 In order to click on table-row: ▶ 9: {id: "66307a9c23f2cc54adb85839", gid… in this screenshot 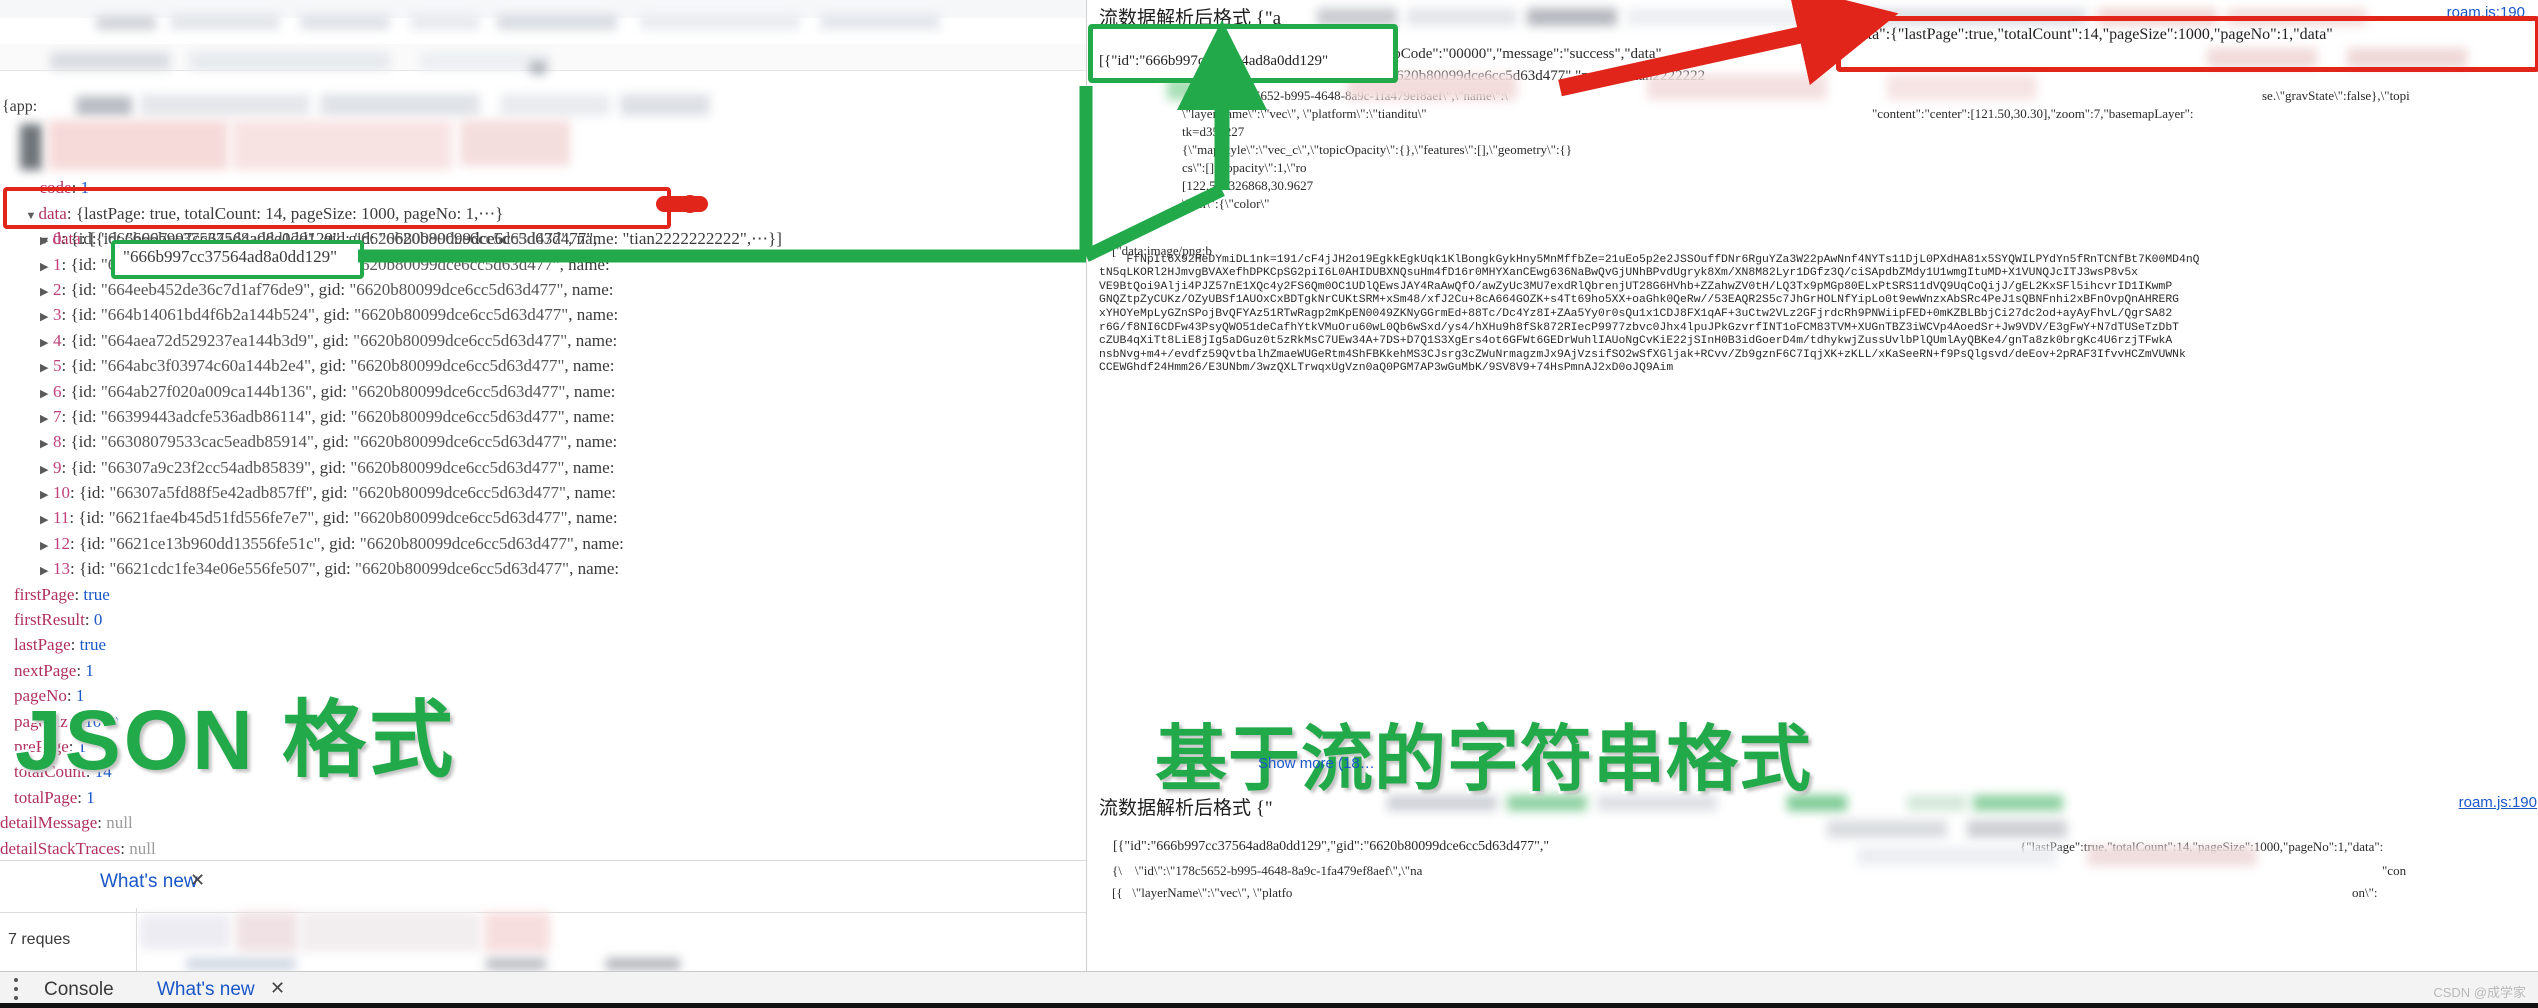, I will do `click(543, 467)`.